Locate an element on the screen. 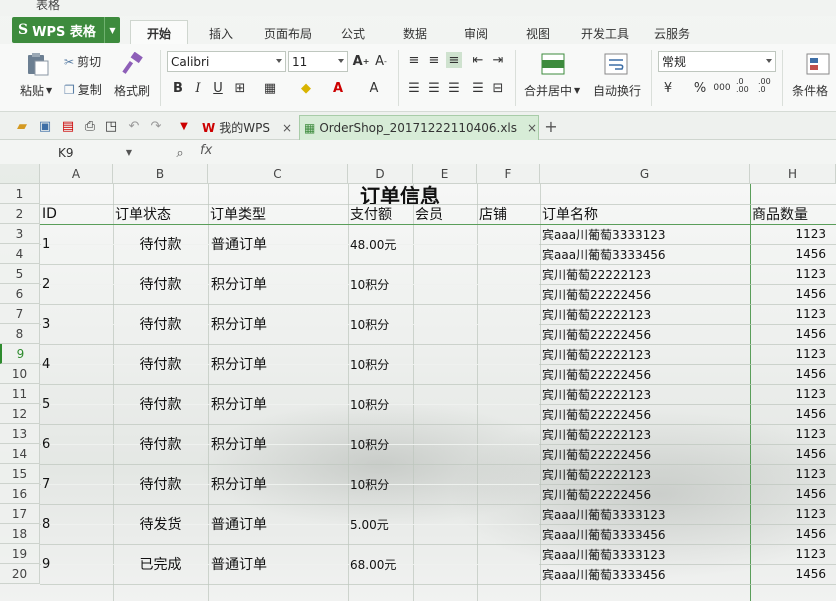 The height and width of the screenshot is (601, 836). name-box: K9 ▼ is located at coordinates (87, 152).